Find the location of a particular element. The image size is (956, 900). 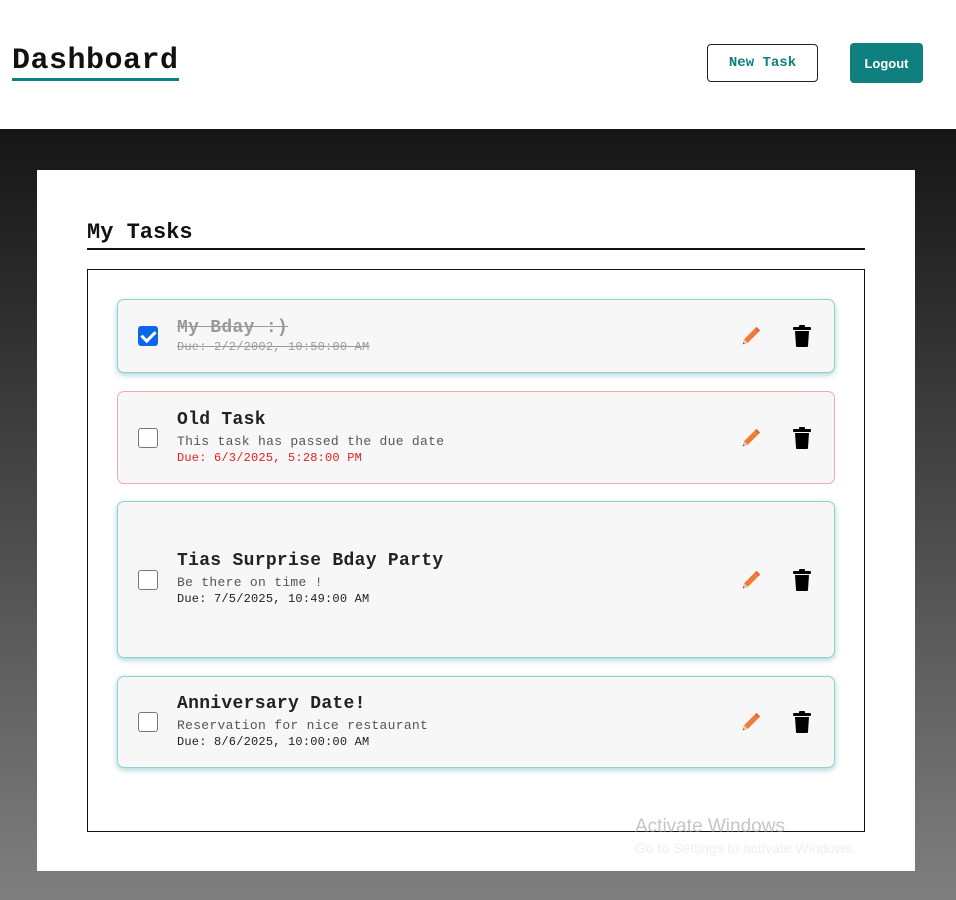

task-due-date: Due: 2/2/2002, 10:50:00 AM is located at coordinates (273, 347).